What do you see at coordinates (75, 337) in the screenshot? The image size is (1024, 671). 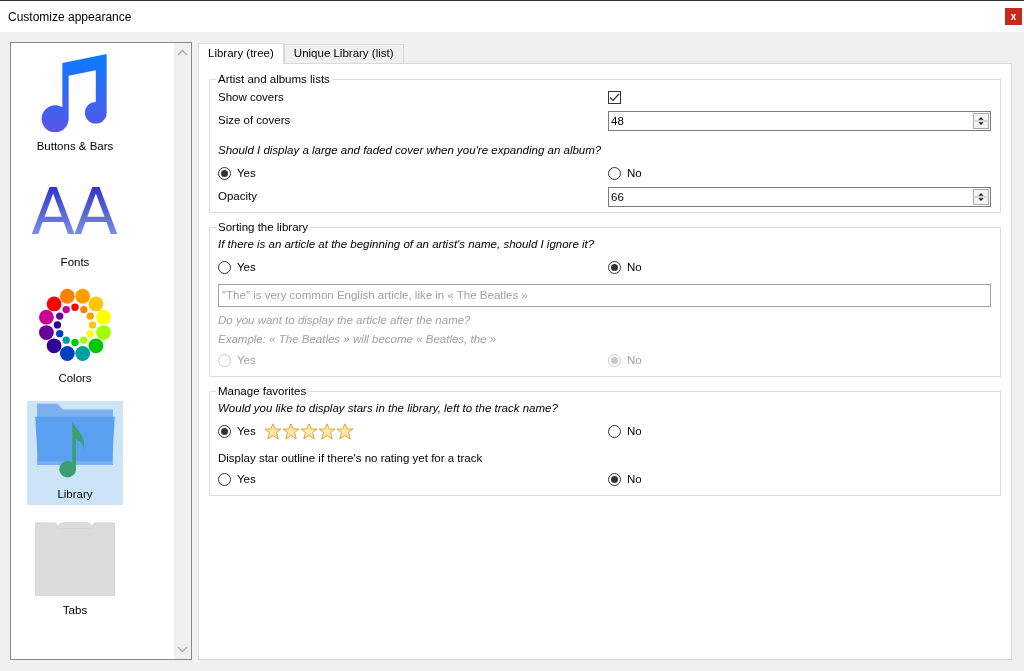 I see `category-item: Colors` at bounding box center [75, 337].